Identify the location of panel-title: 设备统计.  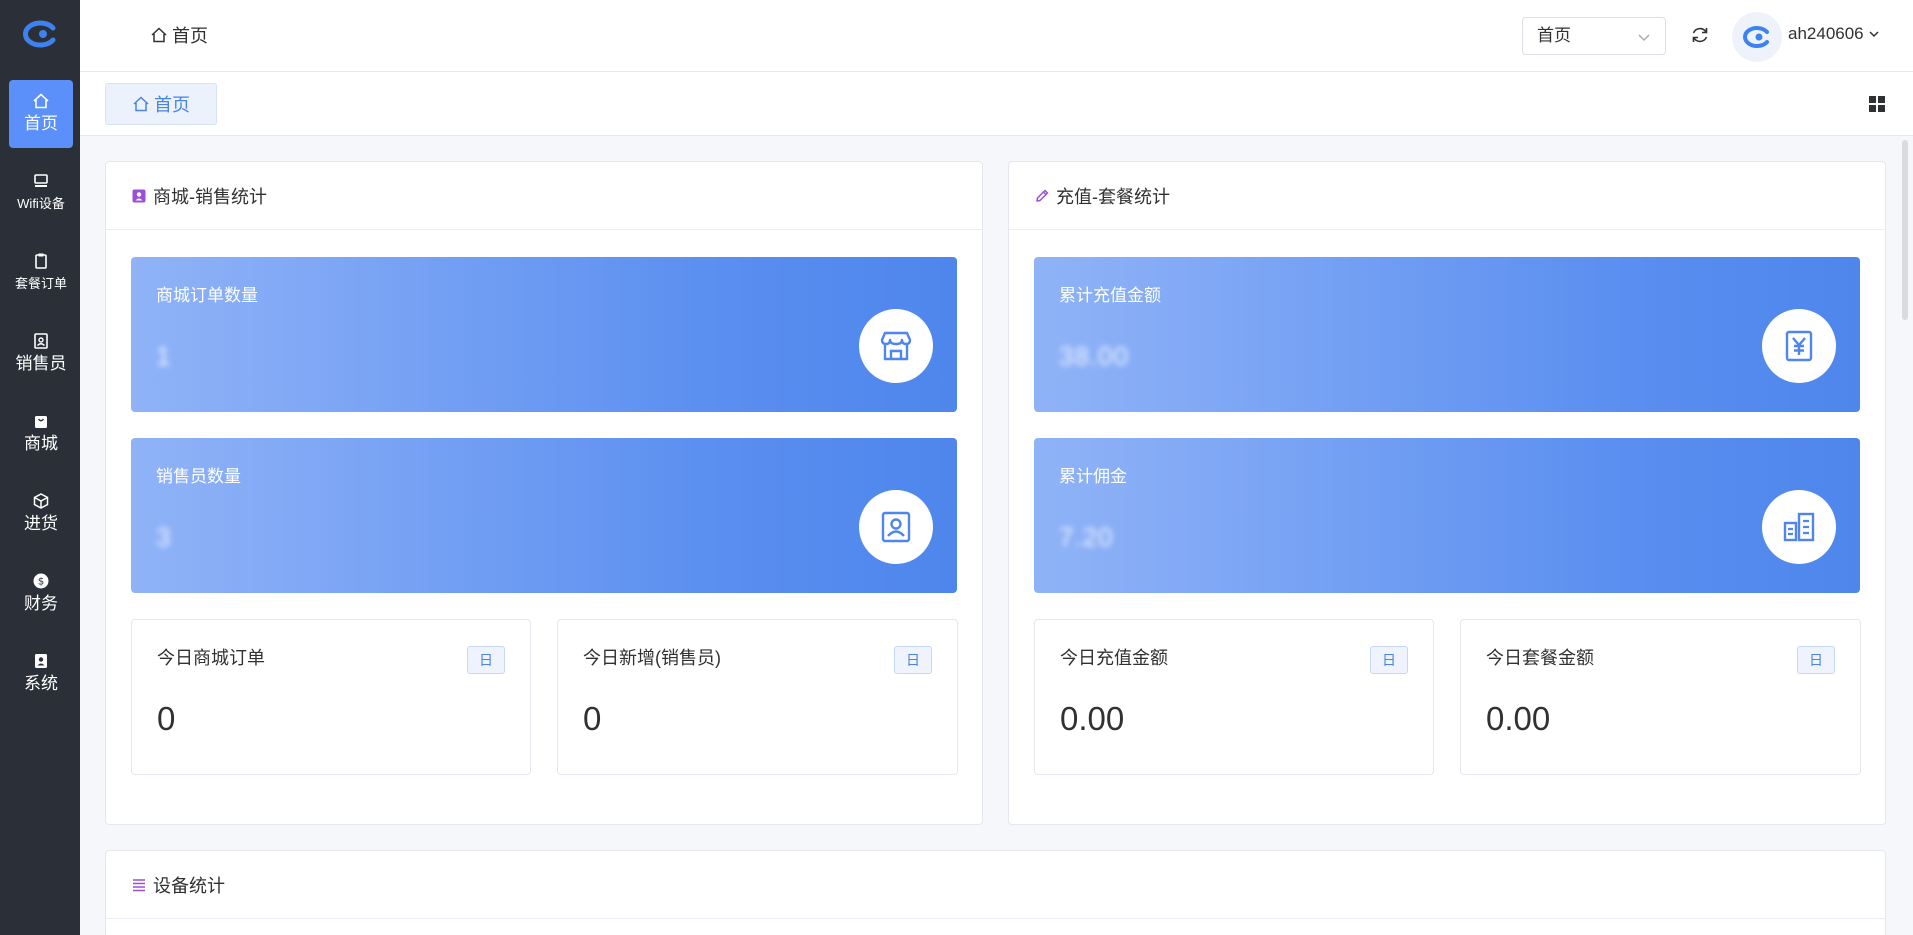
(189, 885).